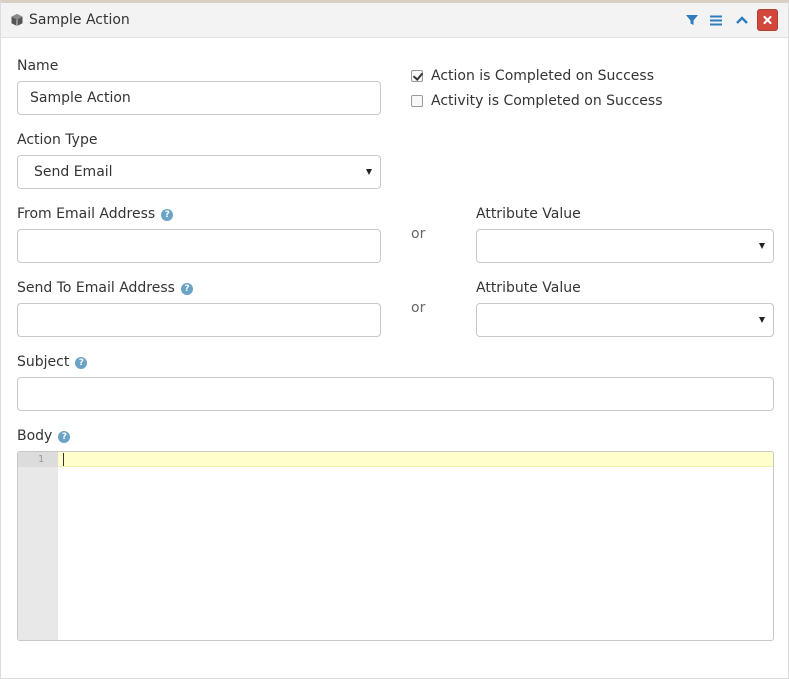 Image resolution: width=789 pixels, height=679 pixels. I want to click on action-type-label: Action Type, so click(57, 140).